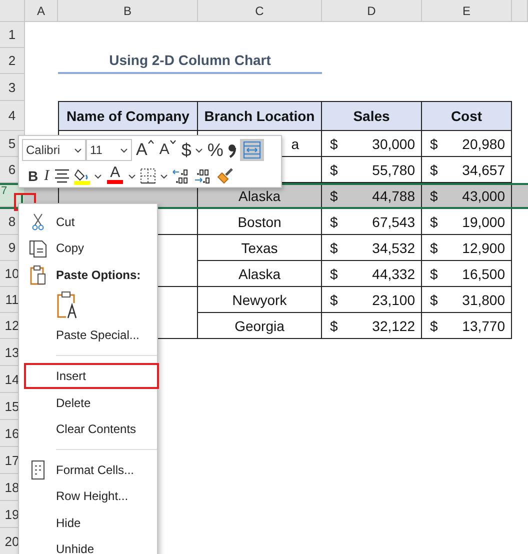  Describe the element at coordinates (38, 274) in the screenshot. I see `clipboard-icon` at that location.